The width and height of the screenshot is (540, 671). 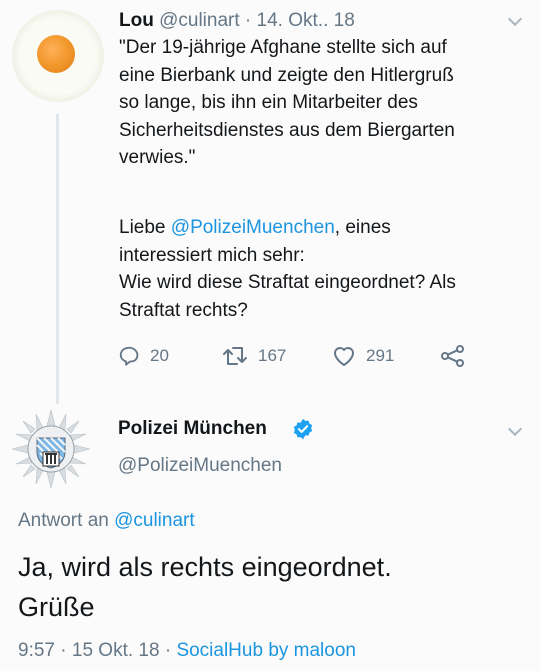 I want to click on retweet-icon, so click(x=235, y=356).